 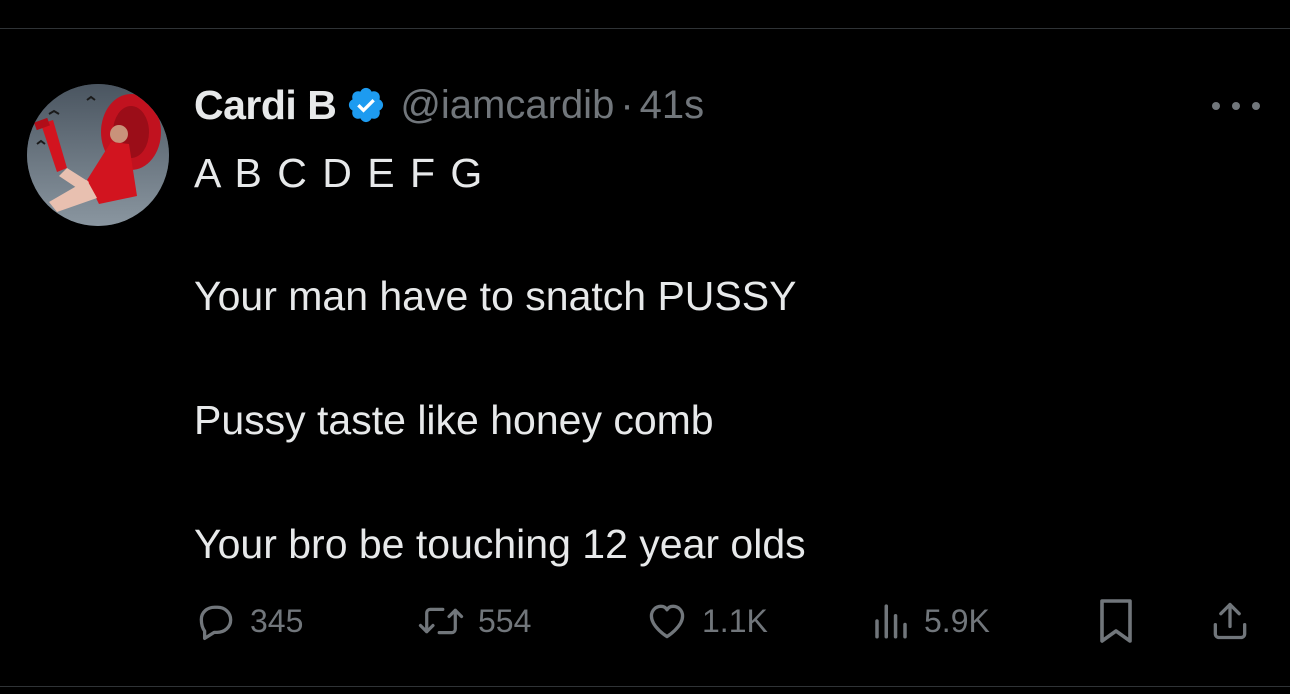 I want to click on like-button: 1.1K, so click(x=706, y=621).